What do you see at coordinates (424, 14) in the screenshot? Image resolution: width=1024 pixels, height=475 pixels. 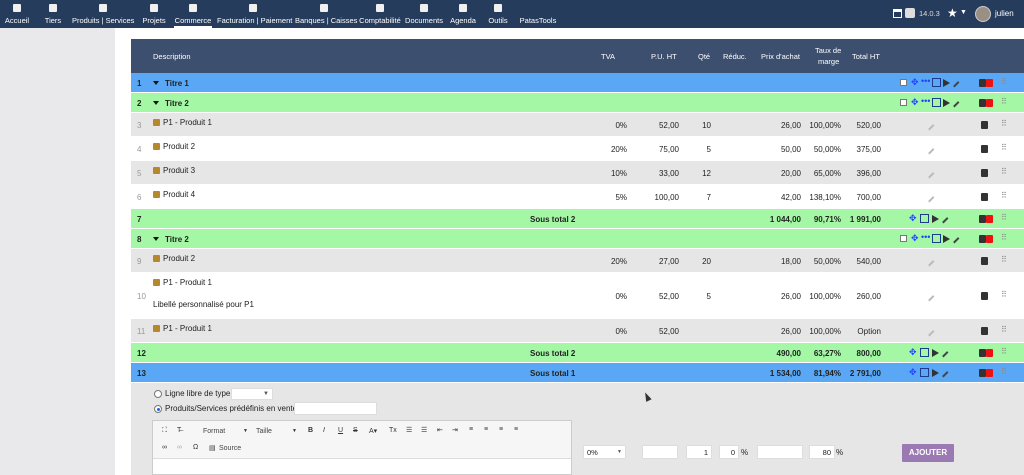 I see `menu-documents: Documents` at bounding box center [424, 14].